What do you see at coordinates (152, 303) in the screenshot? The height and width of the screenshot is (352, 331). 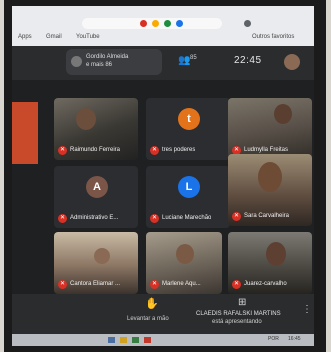 I see `raise-hand-icon: ✋` at bounding box center [152, 303].